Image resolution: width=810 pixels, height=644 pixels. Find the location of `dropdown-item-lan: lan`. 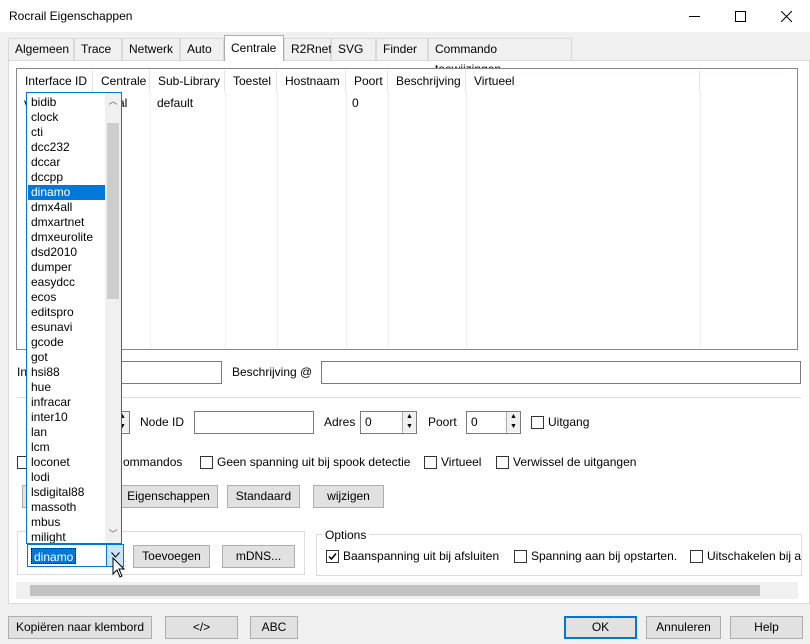

dropdown-item-lan: lan is located at coordinates (66, 432).